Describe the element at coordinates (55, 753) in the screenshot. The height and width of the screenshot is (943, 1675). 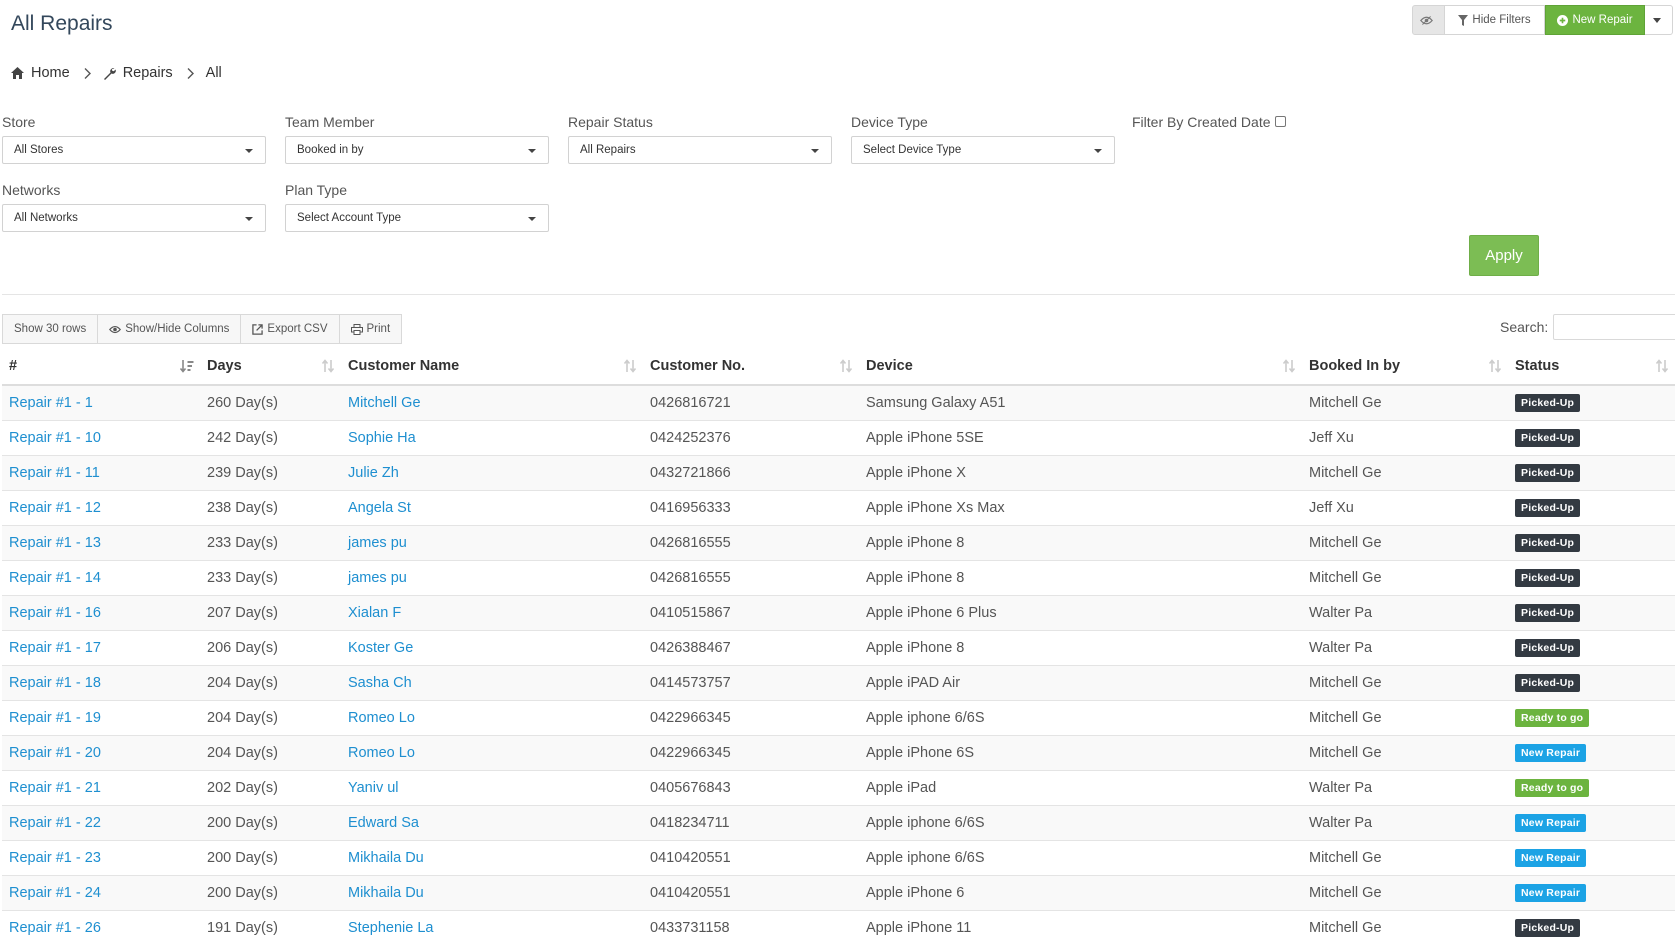
I see `repair-id-link: Repair #1 - 20` at that location.